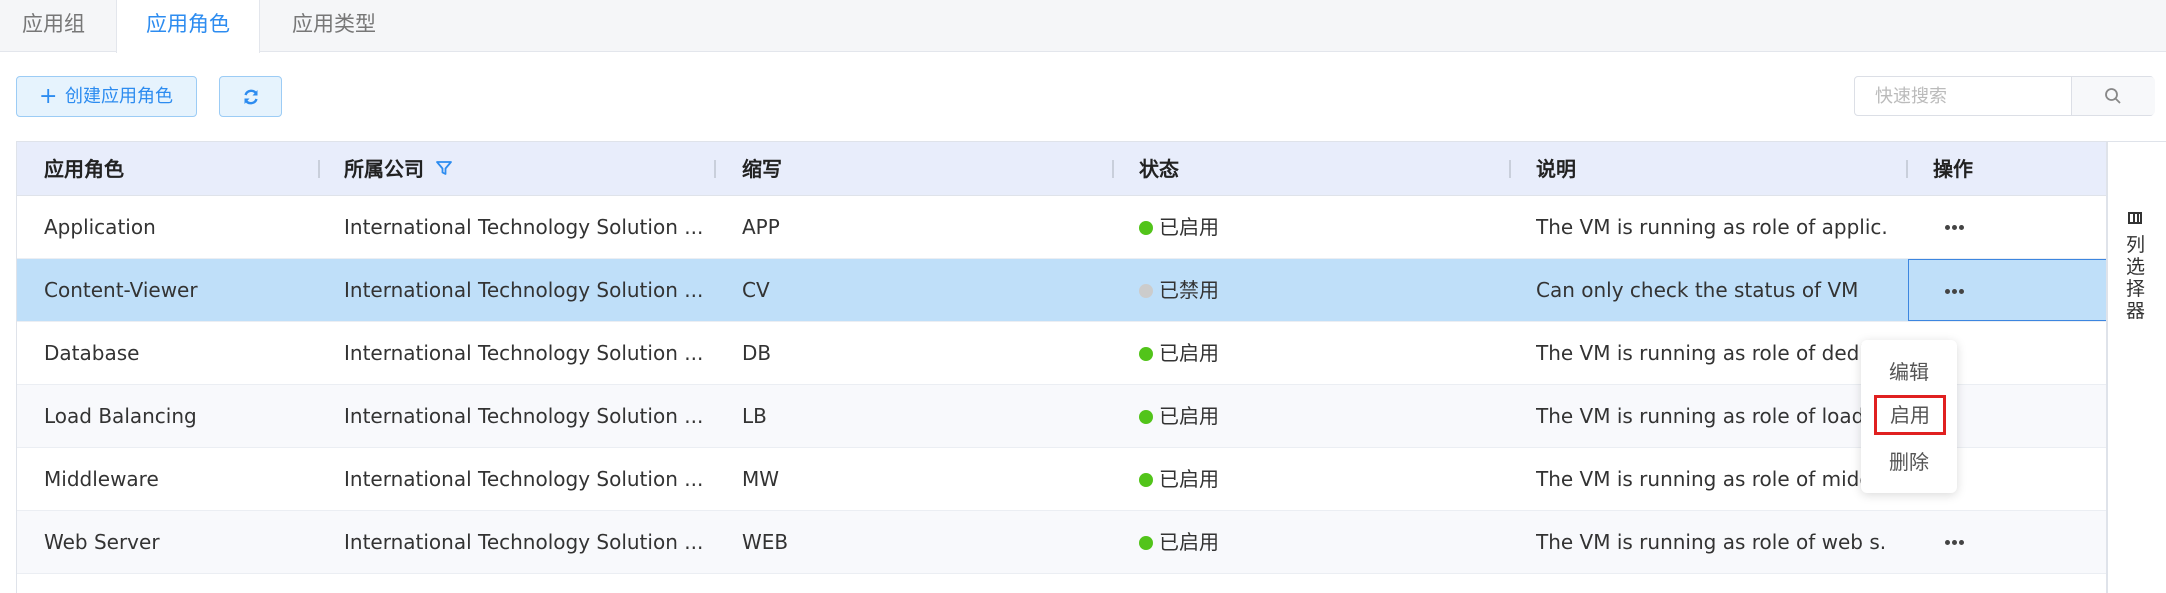 The height and width of the screenshot is (593, 2166). I want to click on status-cell: 已禁用, so click(1179, 290).